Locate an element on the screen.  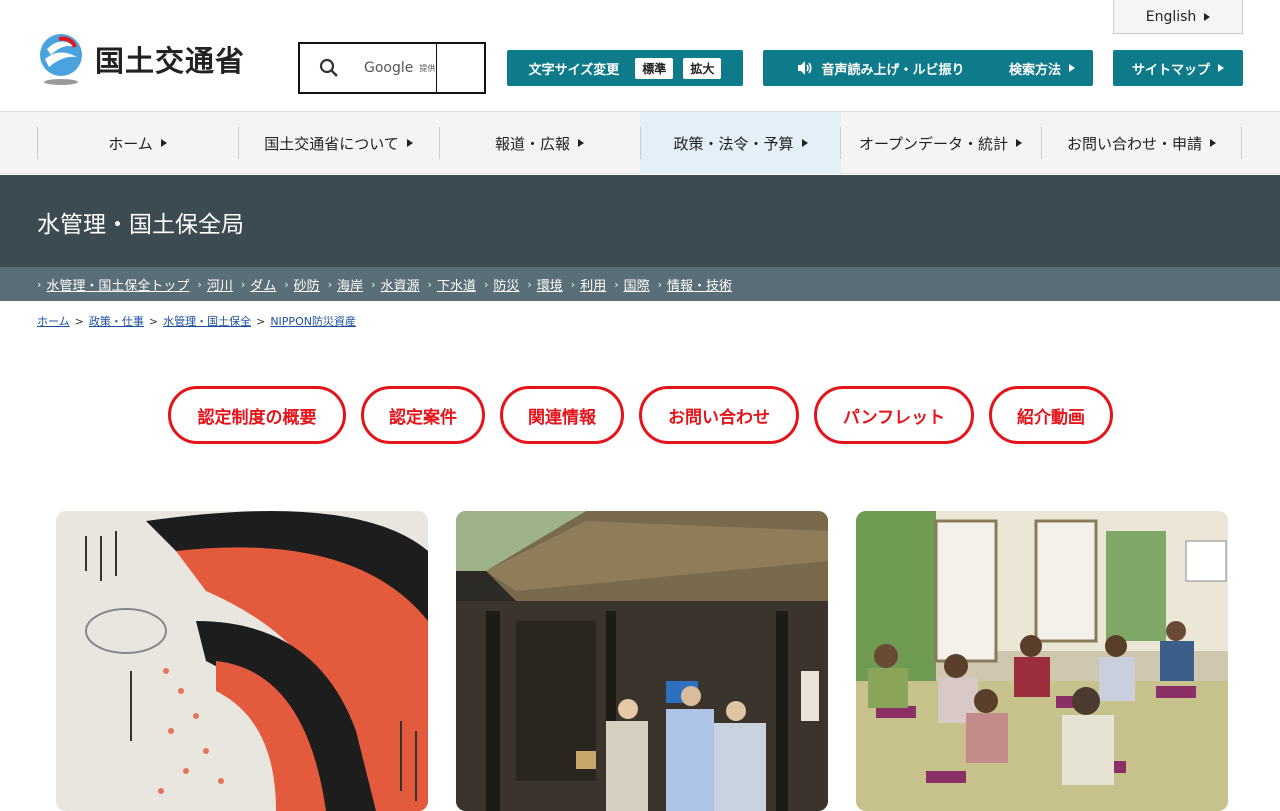
section-nav: 認定制度の概要 認定案件 関連情報 お問い合わせ パンフレット 紹介動画 is located at coordinates (640, 416).